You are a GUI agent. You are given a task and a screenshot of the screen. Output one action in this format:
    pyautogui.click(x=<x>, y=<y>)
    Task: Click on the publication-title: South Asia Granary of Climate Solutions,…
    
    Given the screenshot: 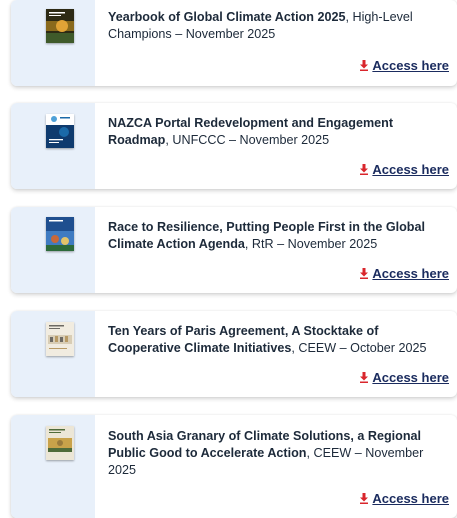 What is the action you would take?
    pyautogui.click(x=278, y=453)
    